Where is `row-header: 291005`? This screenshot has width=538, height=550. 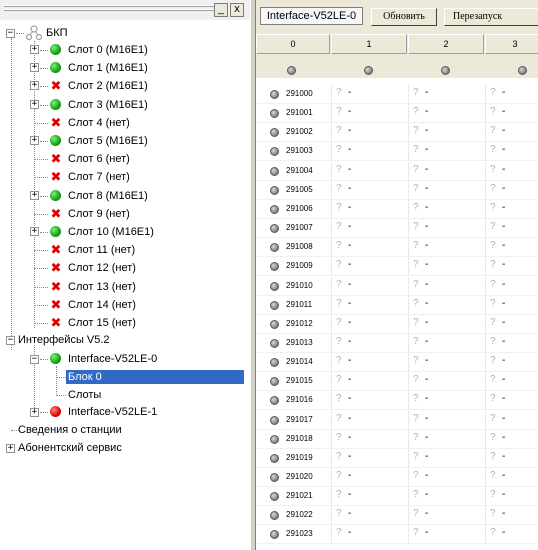 row-header: 291005 is located at coordinates (293, 190).